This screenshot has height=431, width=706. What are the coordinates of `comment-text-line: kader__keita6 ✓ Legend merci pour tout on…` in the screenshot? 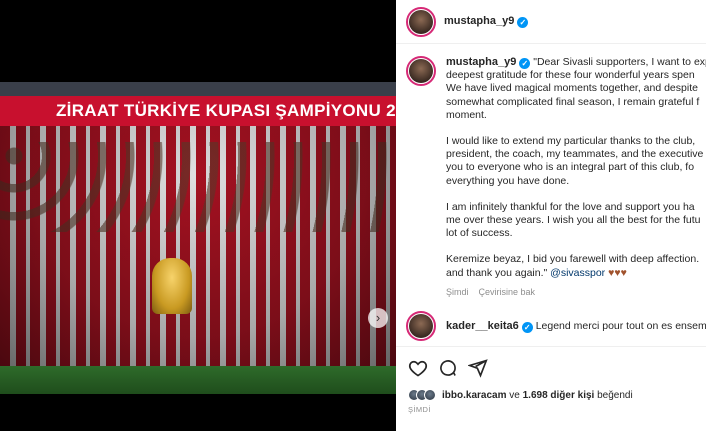 It's located at (576, 326).